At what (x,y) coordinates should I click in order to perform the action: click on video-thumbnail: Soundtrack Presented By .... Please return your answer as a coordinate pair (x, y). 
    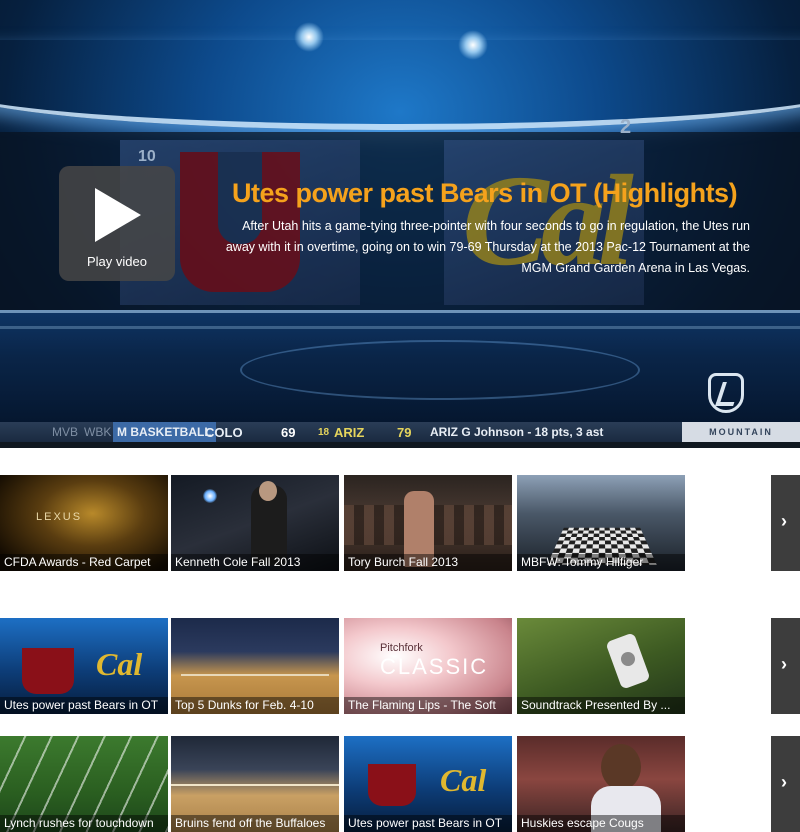
    Looking at the image, I should click on (601, 666).